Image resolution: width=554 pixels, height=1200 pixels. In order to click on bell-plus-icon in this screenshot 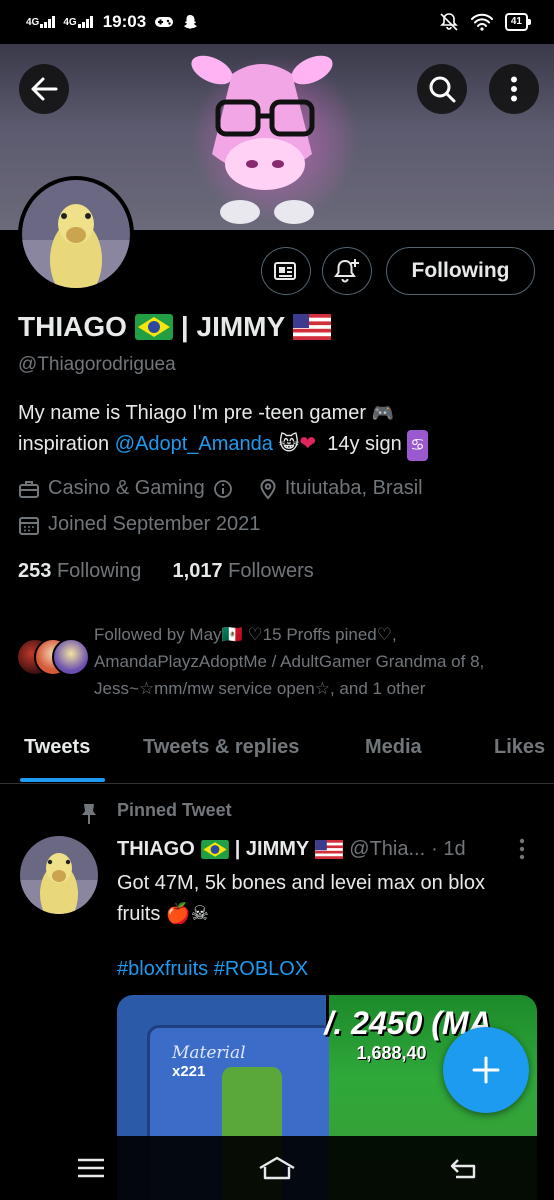, I will do `click(346, 271)`.